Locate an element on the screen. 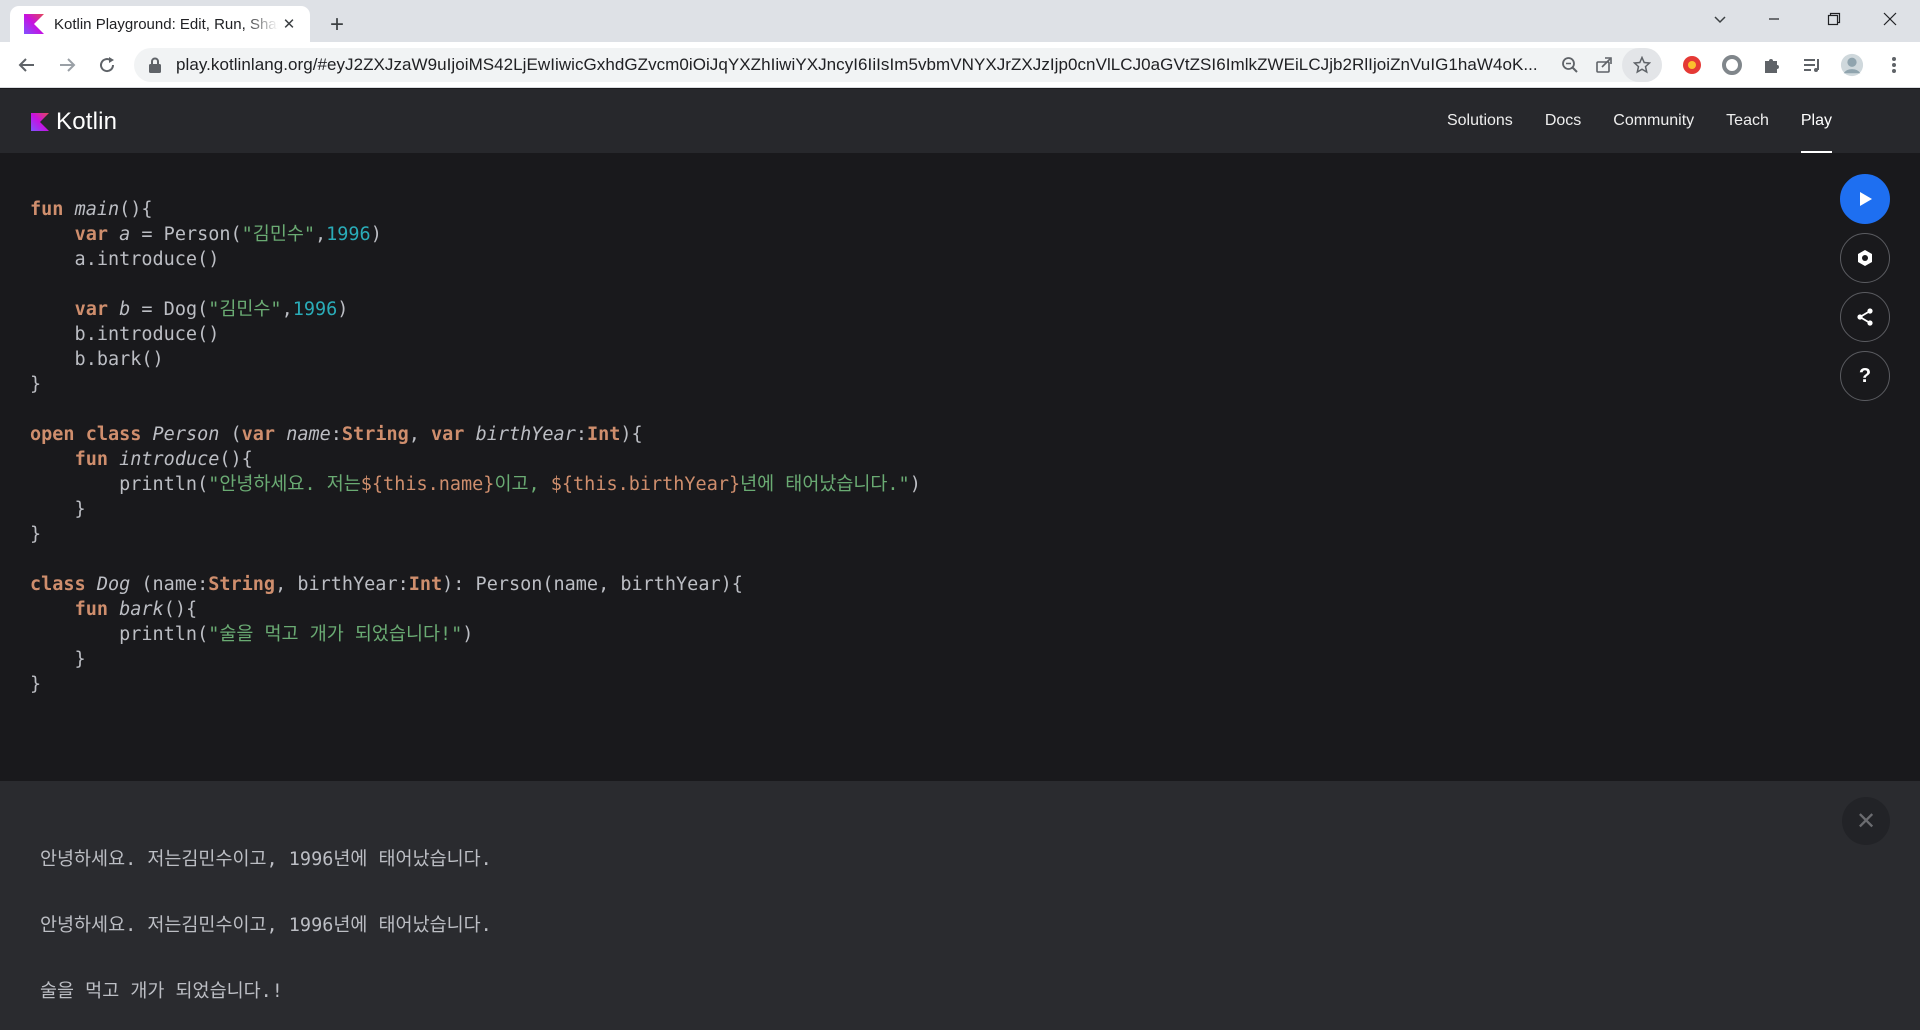 The width and height of the screenshot is (1920, 1030). kotlin-logo-icon is located at coordinates (40, 122).